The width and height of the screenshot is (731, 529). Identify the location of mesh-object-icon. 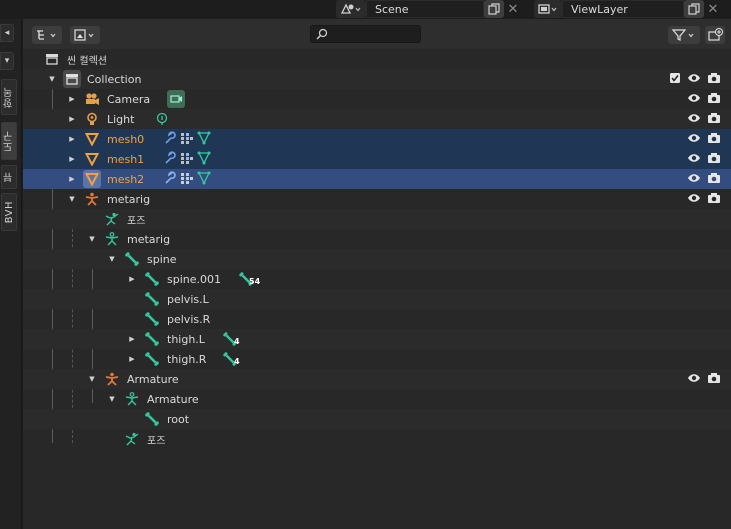
(92, 179).